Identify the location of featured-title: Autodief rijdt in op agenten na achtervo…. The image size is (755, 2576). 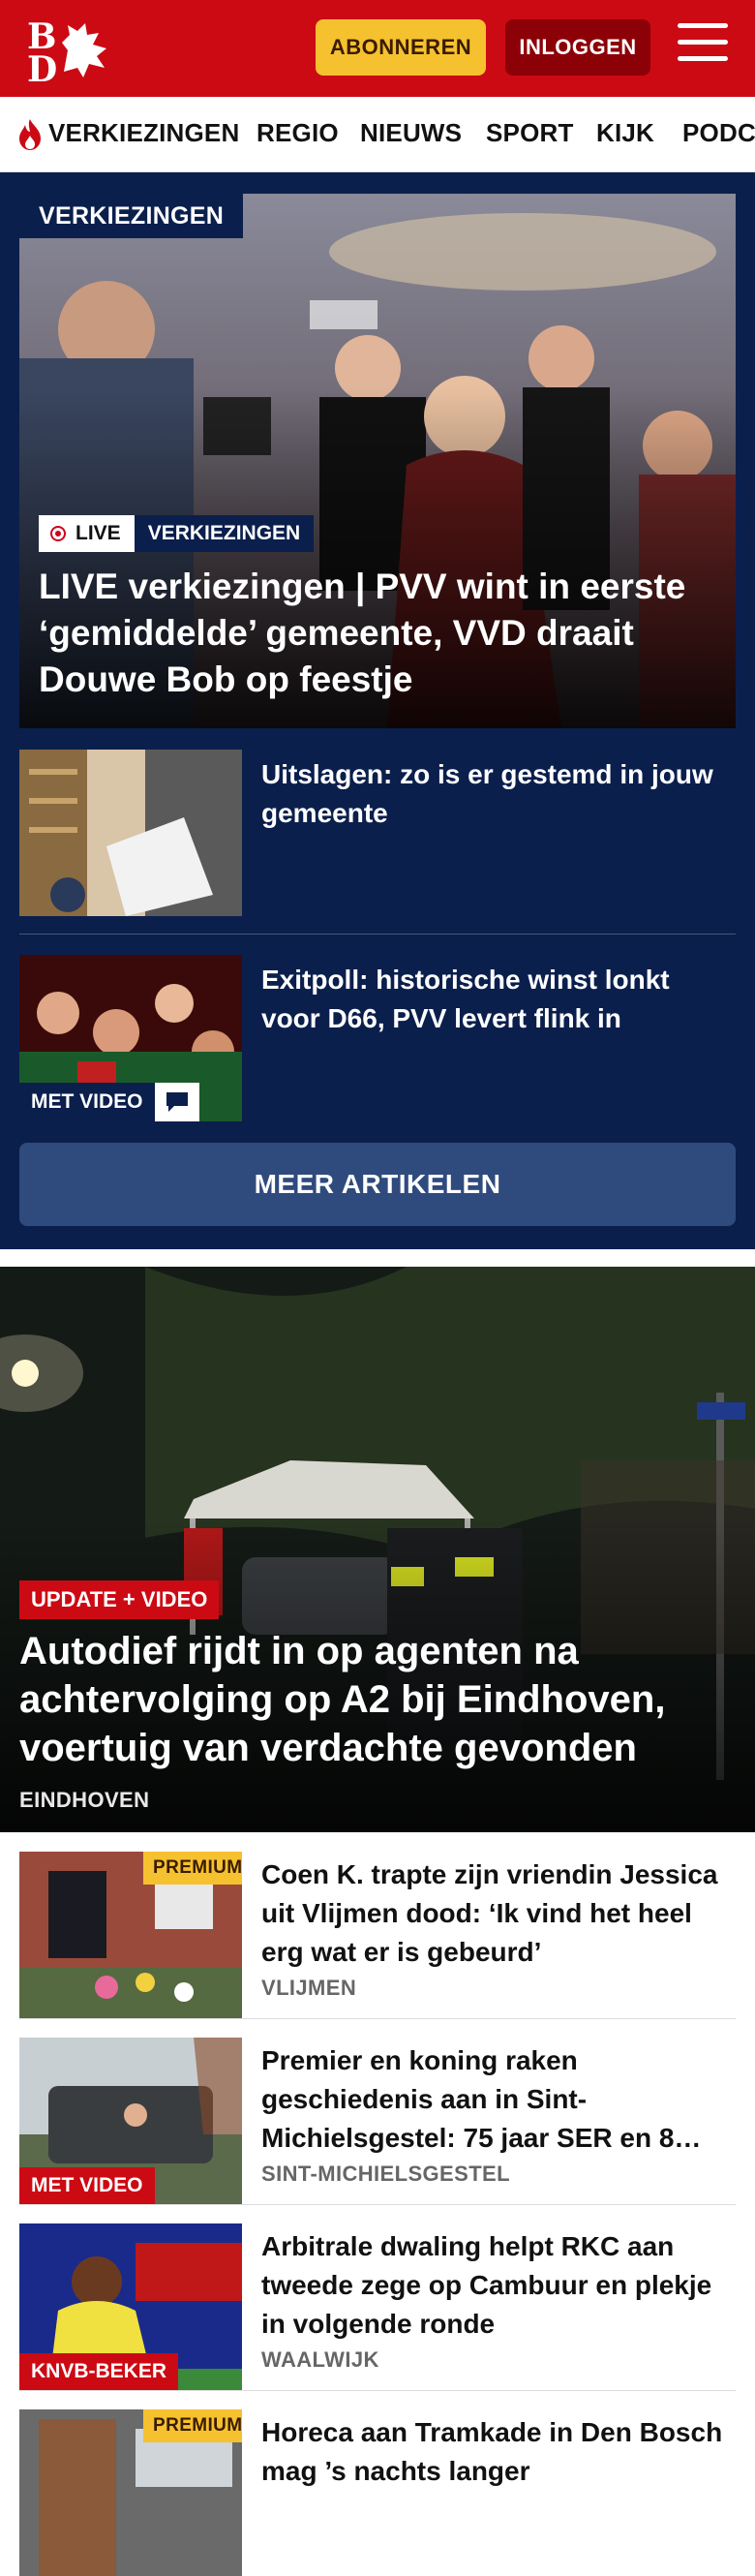
(377, 1699).